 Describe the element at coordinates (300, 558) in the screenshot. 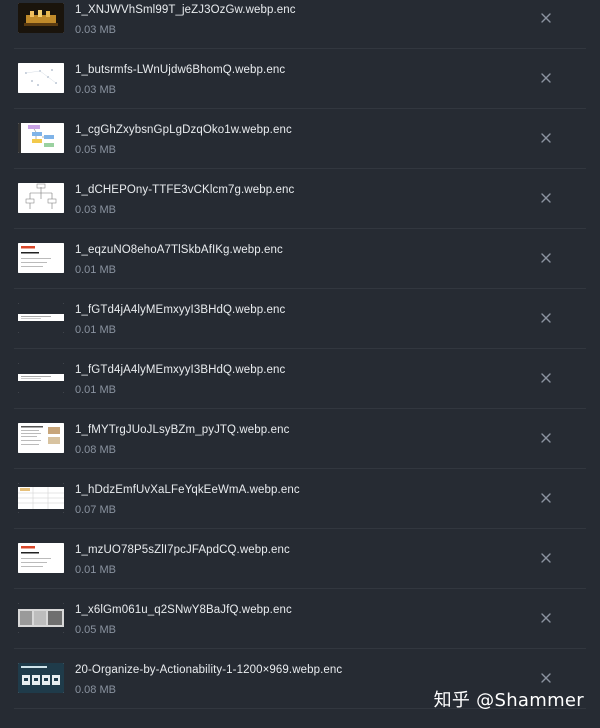

I see `file-list-item: 1_mzUO78P5sZlI7pcJFApdCQ.webp.enc 0.01 MB` at that location.